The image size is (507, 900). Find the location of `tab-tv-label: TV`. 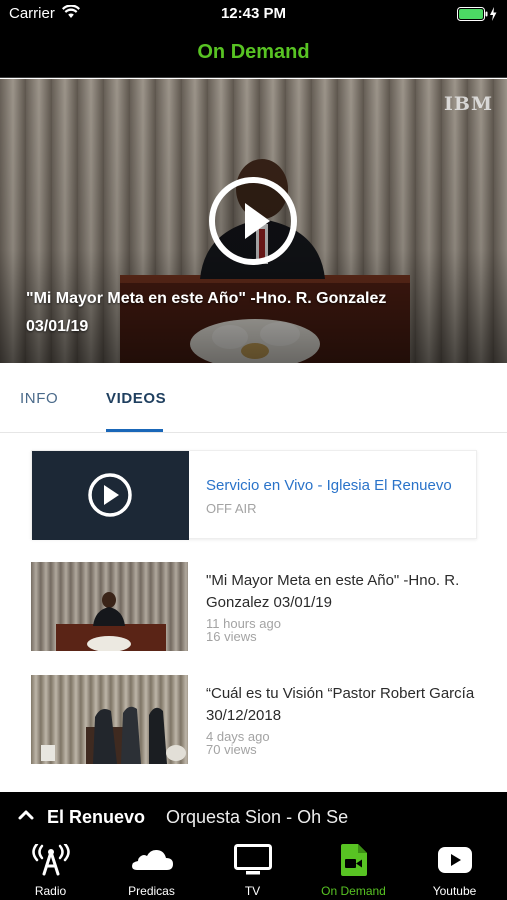

tab-tv-label: TV is located at coordinates (252, 891).